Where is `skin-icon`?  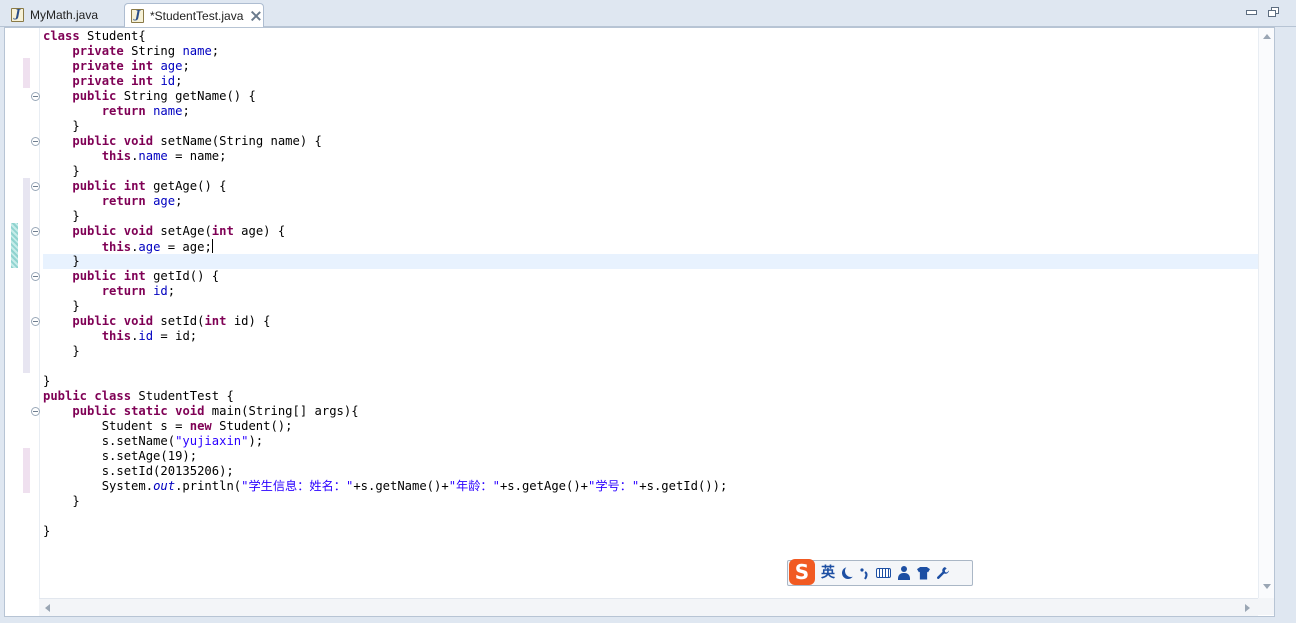
skin-icon is located at coordinates (923, 573).